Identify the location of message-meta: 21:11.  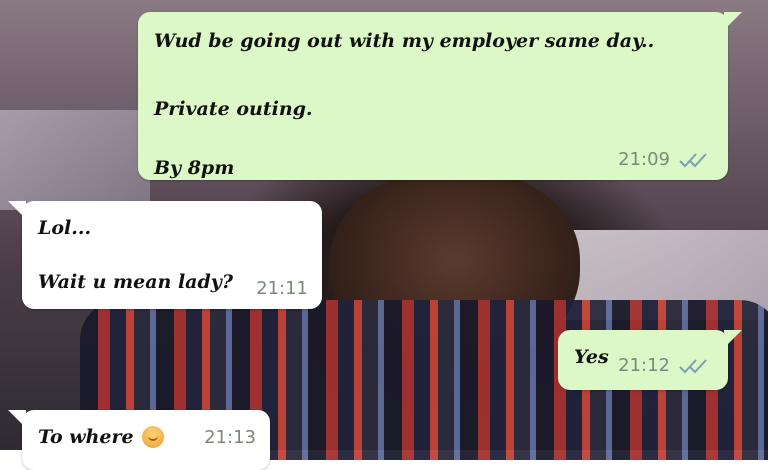
(282, 288).